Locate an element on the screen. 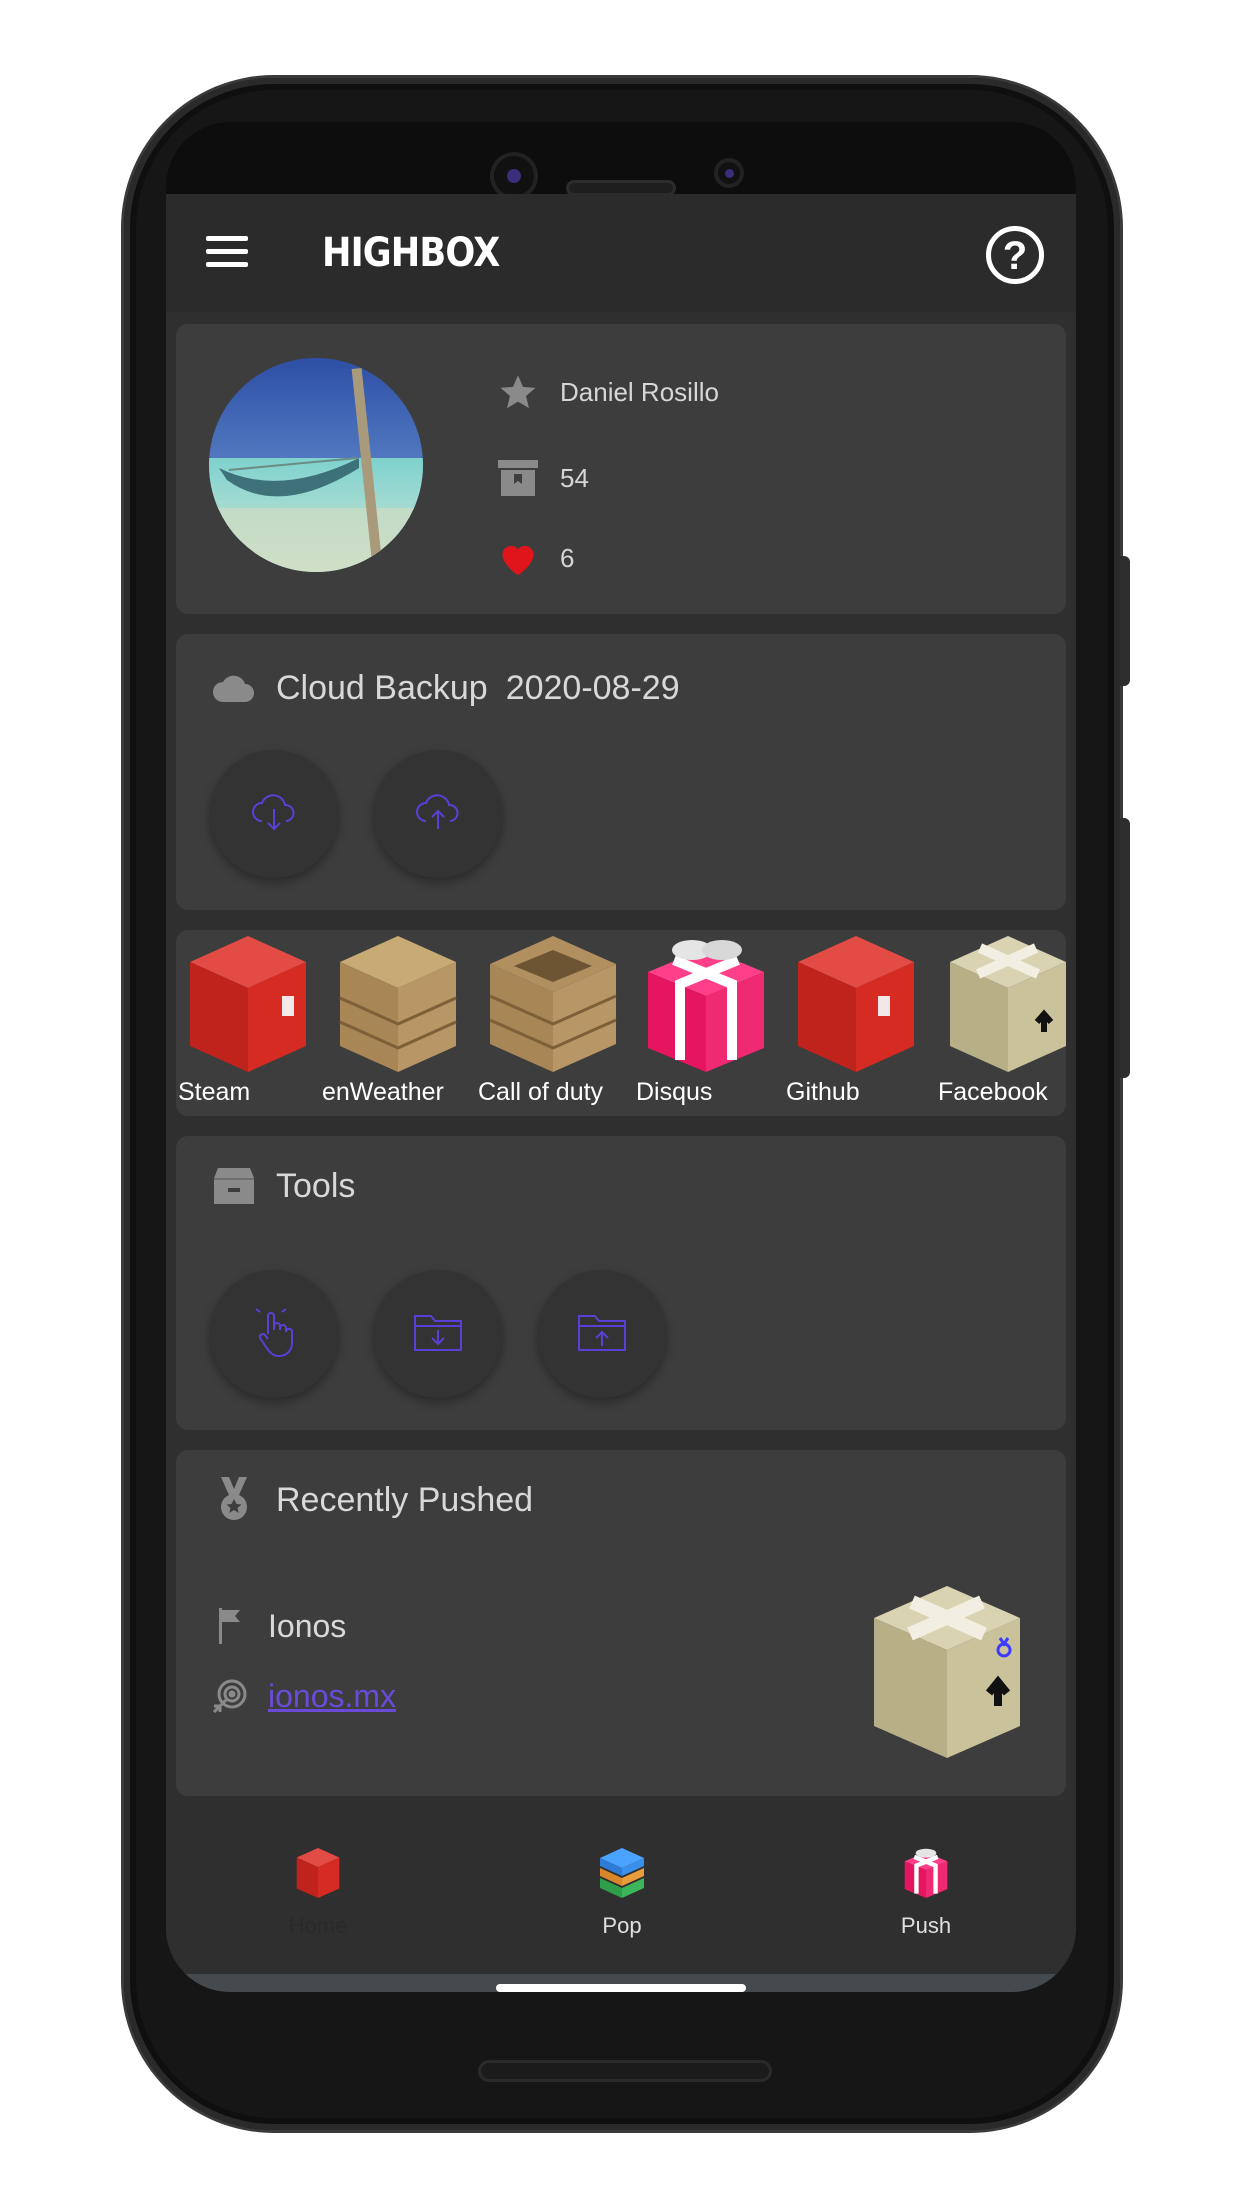  power-button is located at coordinates (1125, 621).